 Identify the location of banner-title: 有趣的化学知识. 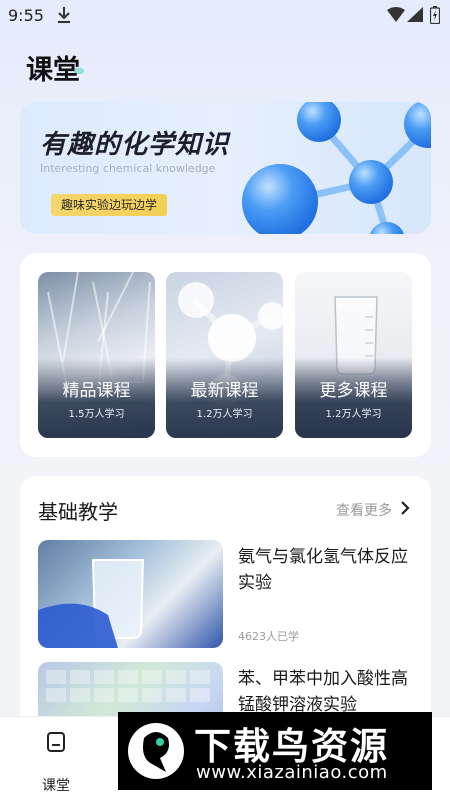
(135, 145).